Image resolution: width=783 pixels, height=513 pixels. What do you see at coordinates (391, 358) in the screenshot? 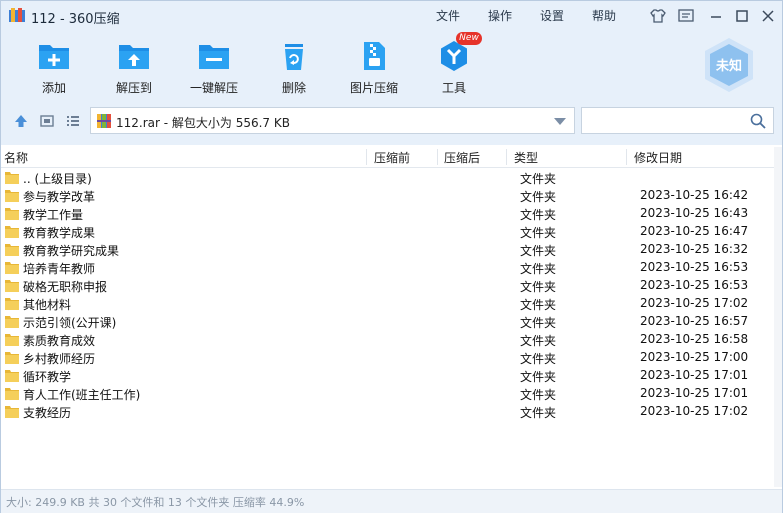
I see `table-row: 乡村教师经历 文件夹 2023-10-25 17:00` at bounding box center [391, 358].